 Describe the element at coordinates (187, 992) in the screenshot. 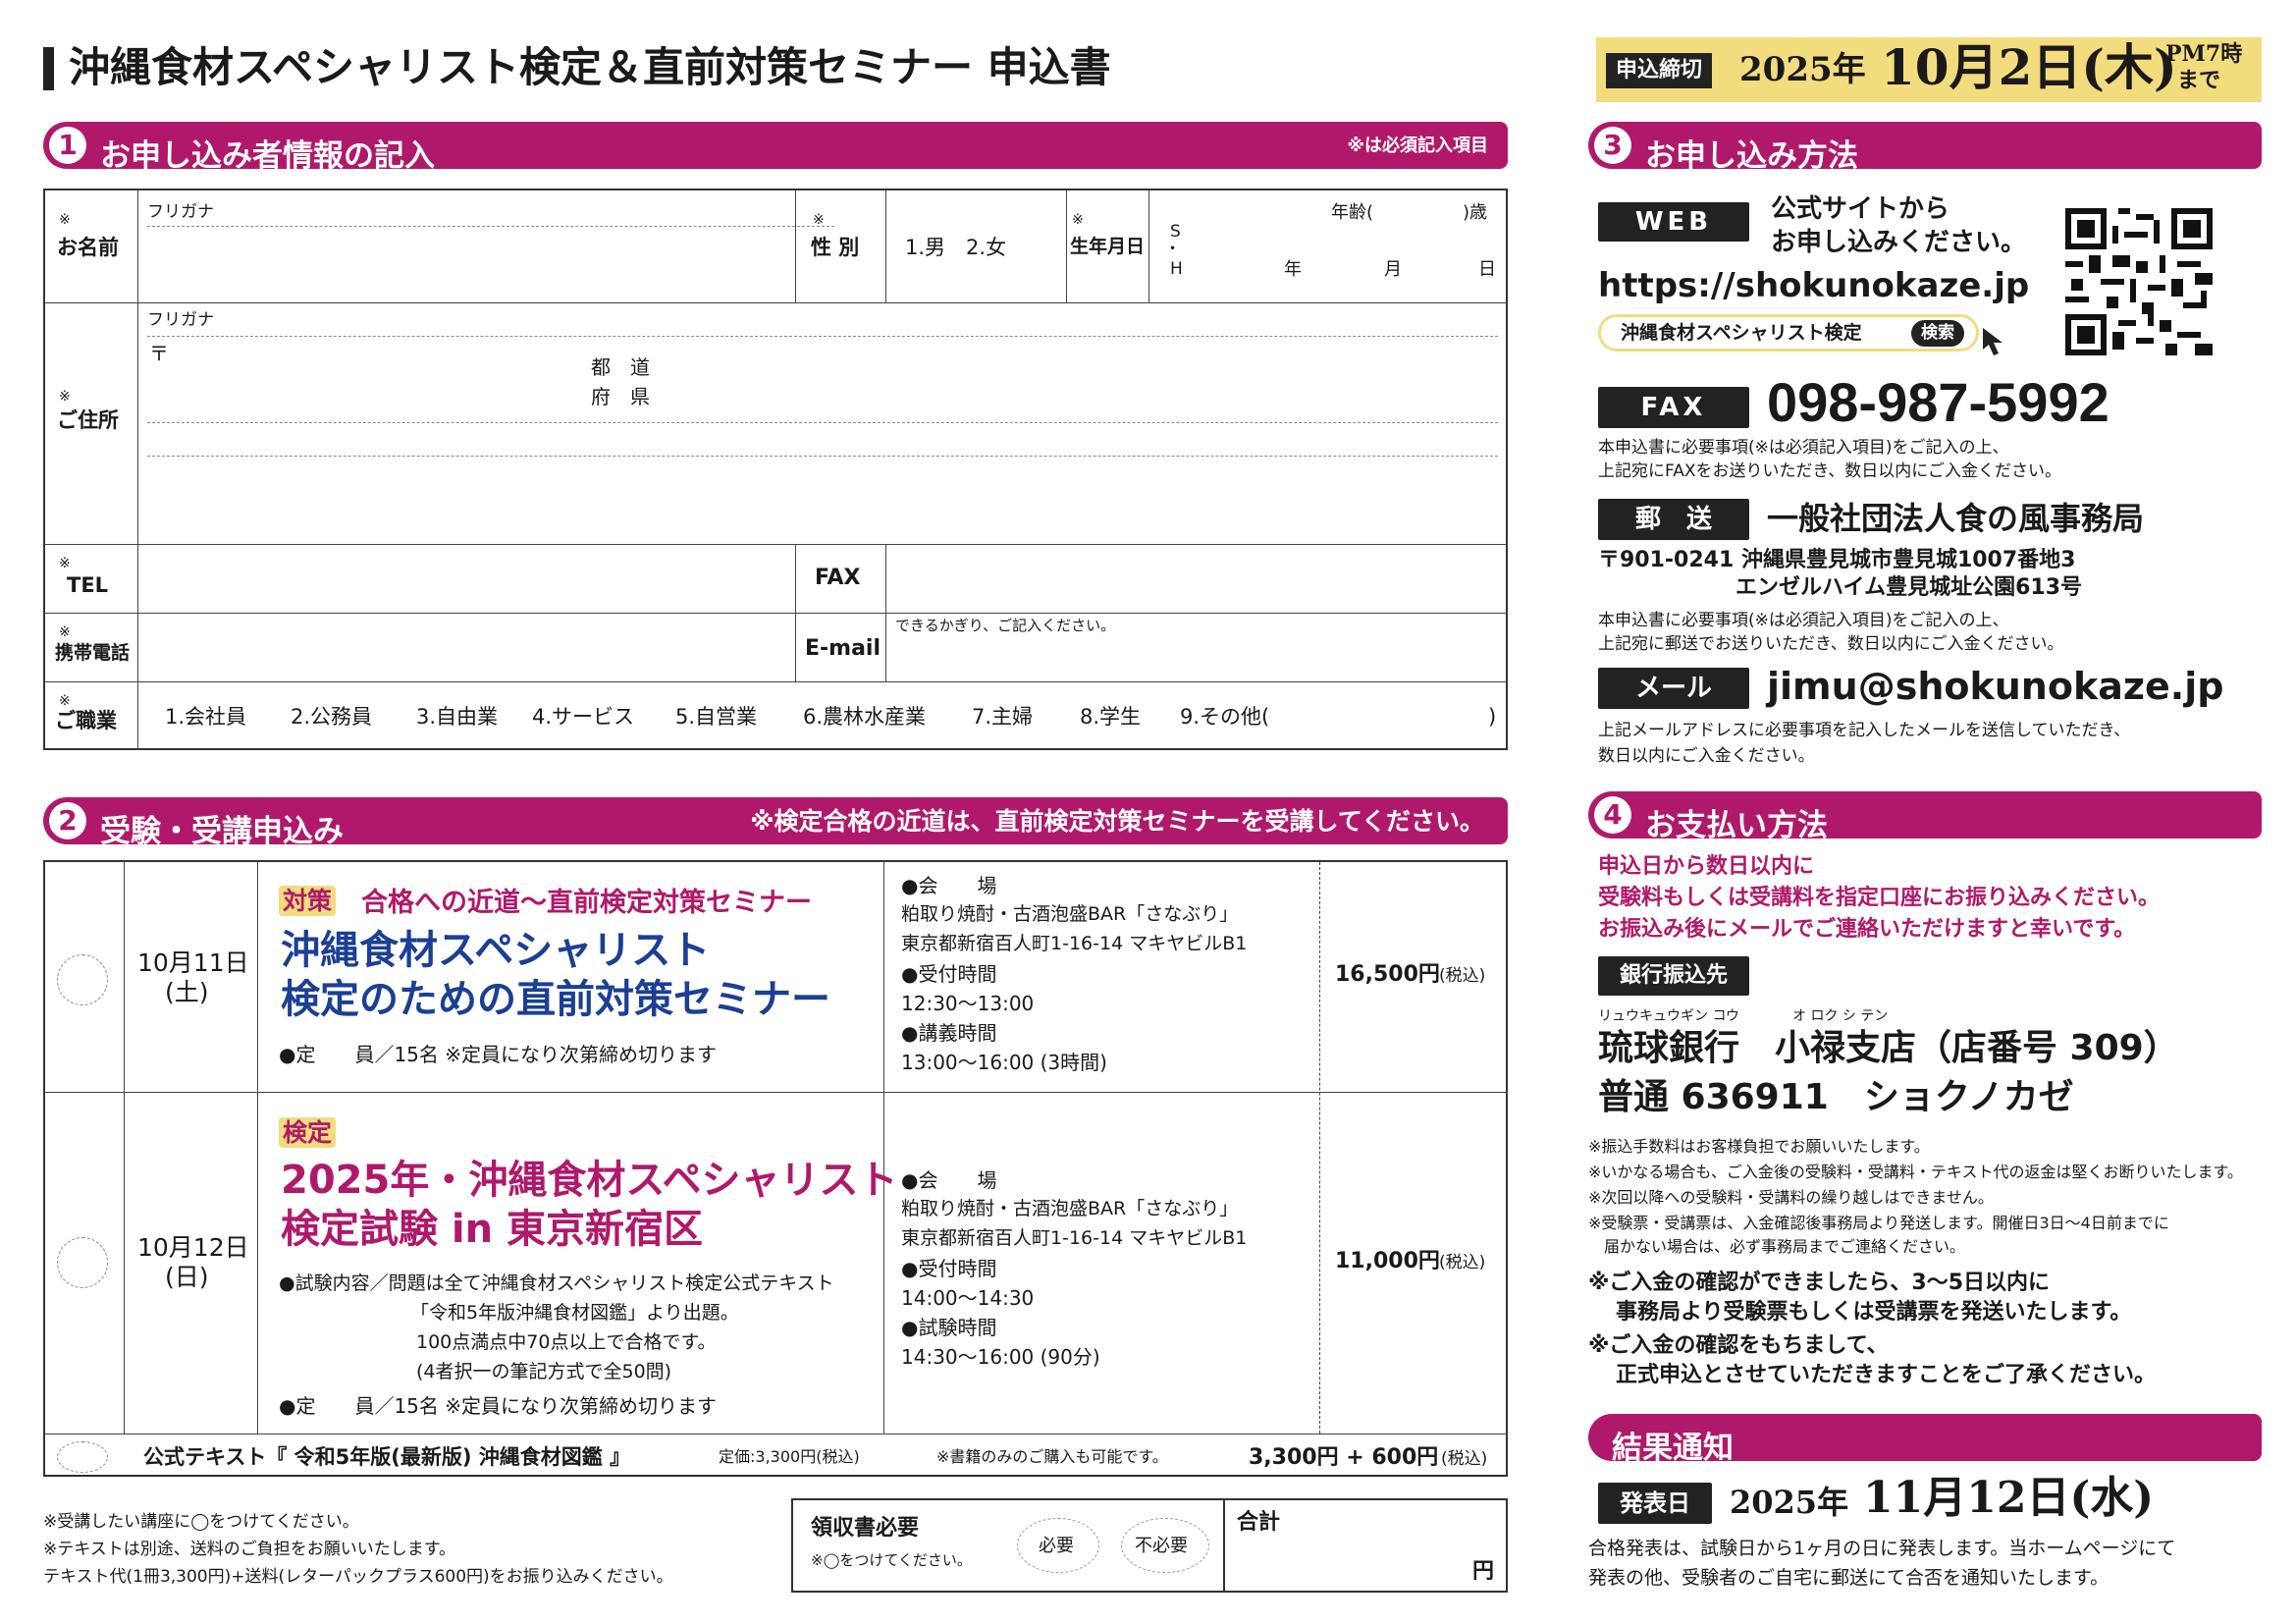

I see `seminar-weekday: (土)` at that location.